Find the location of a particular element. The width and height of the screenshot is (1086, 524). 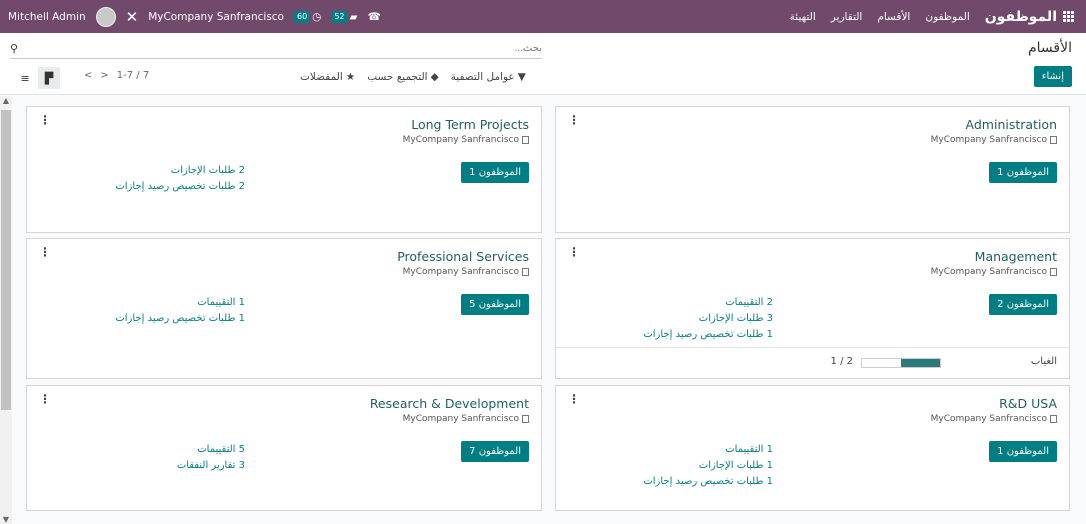

messages-indicator: 52 ▰ is located at coordinates (344, 16).